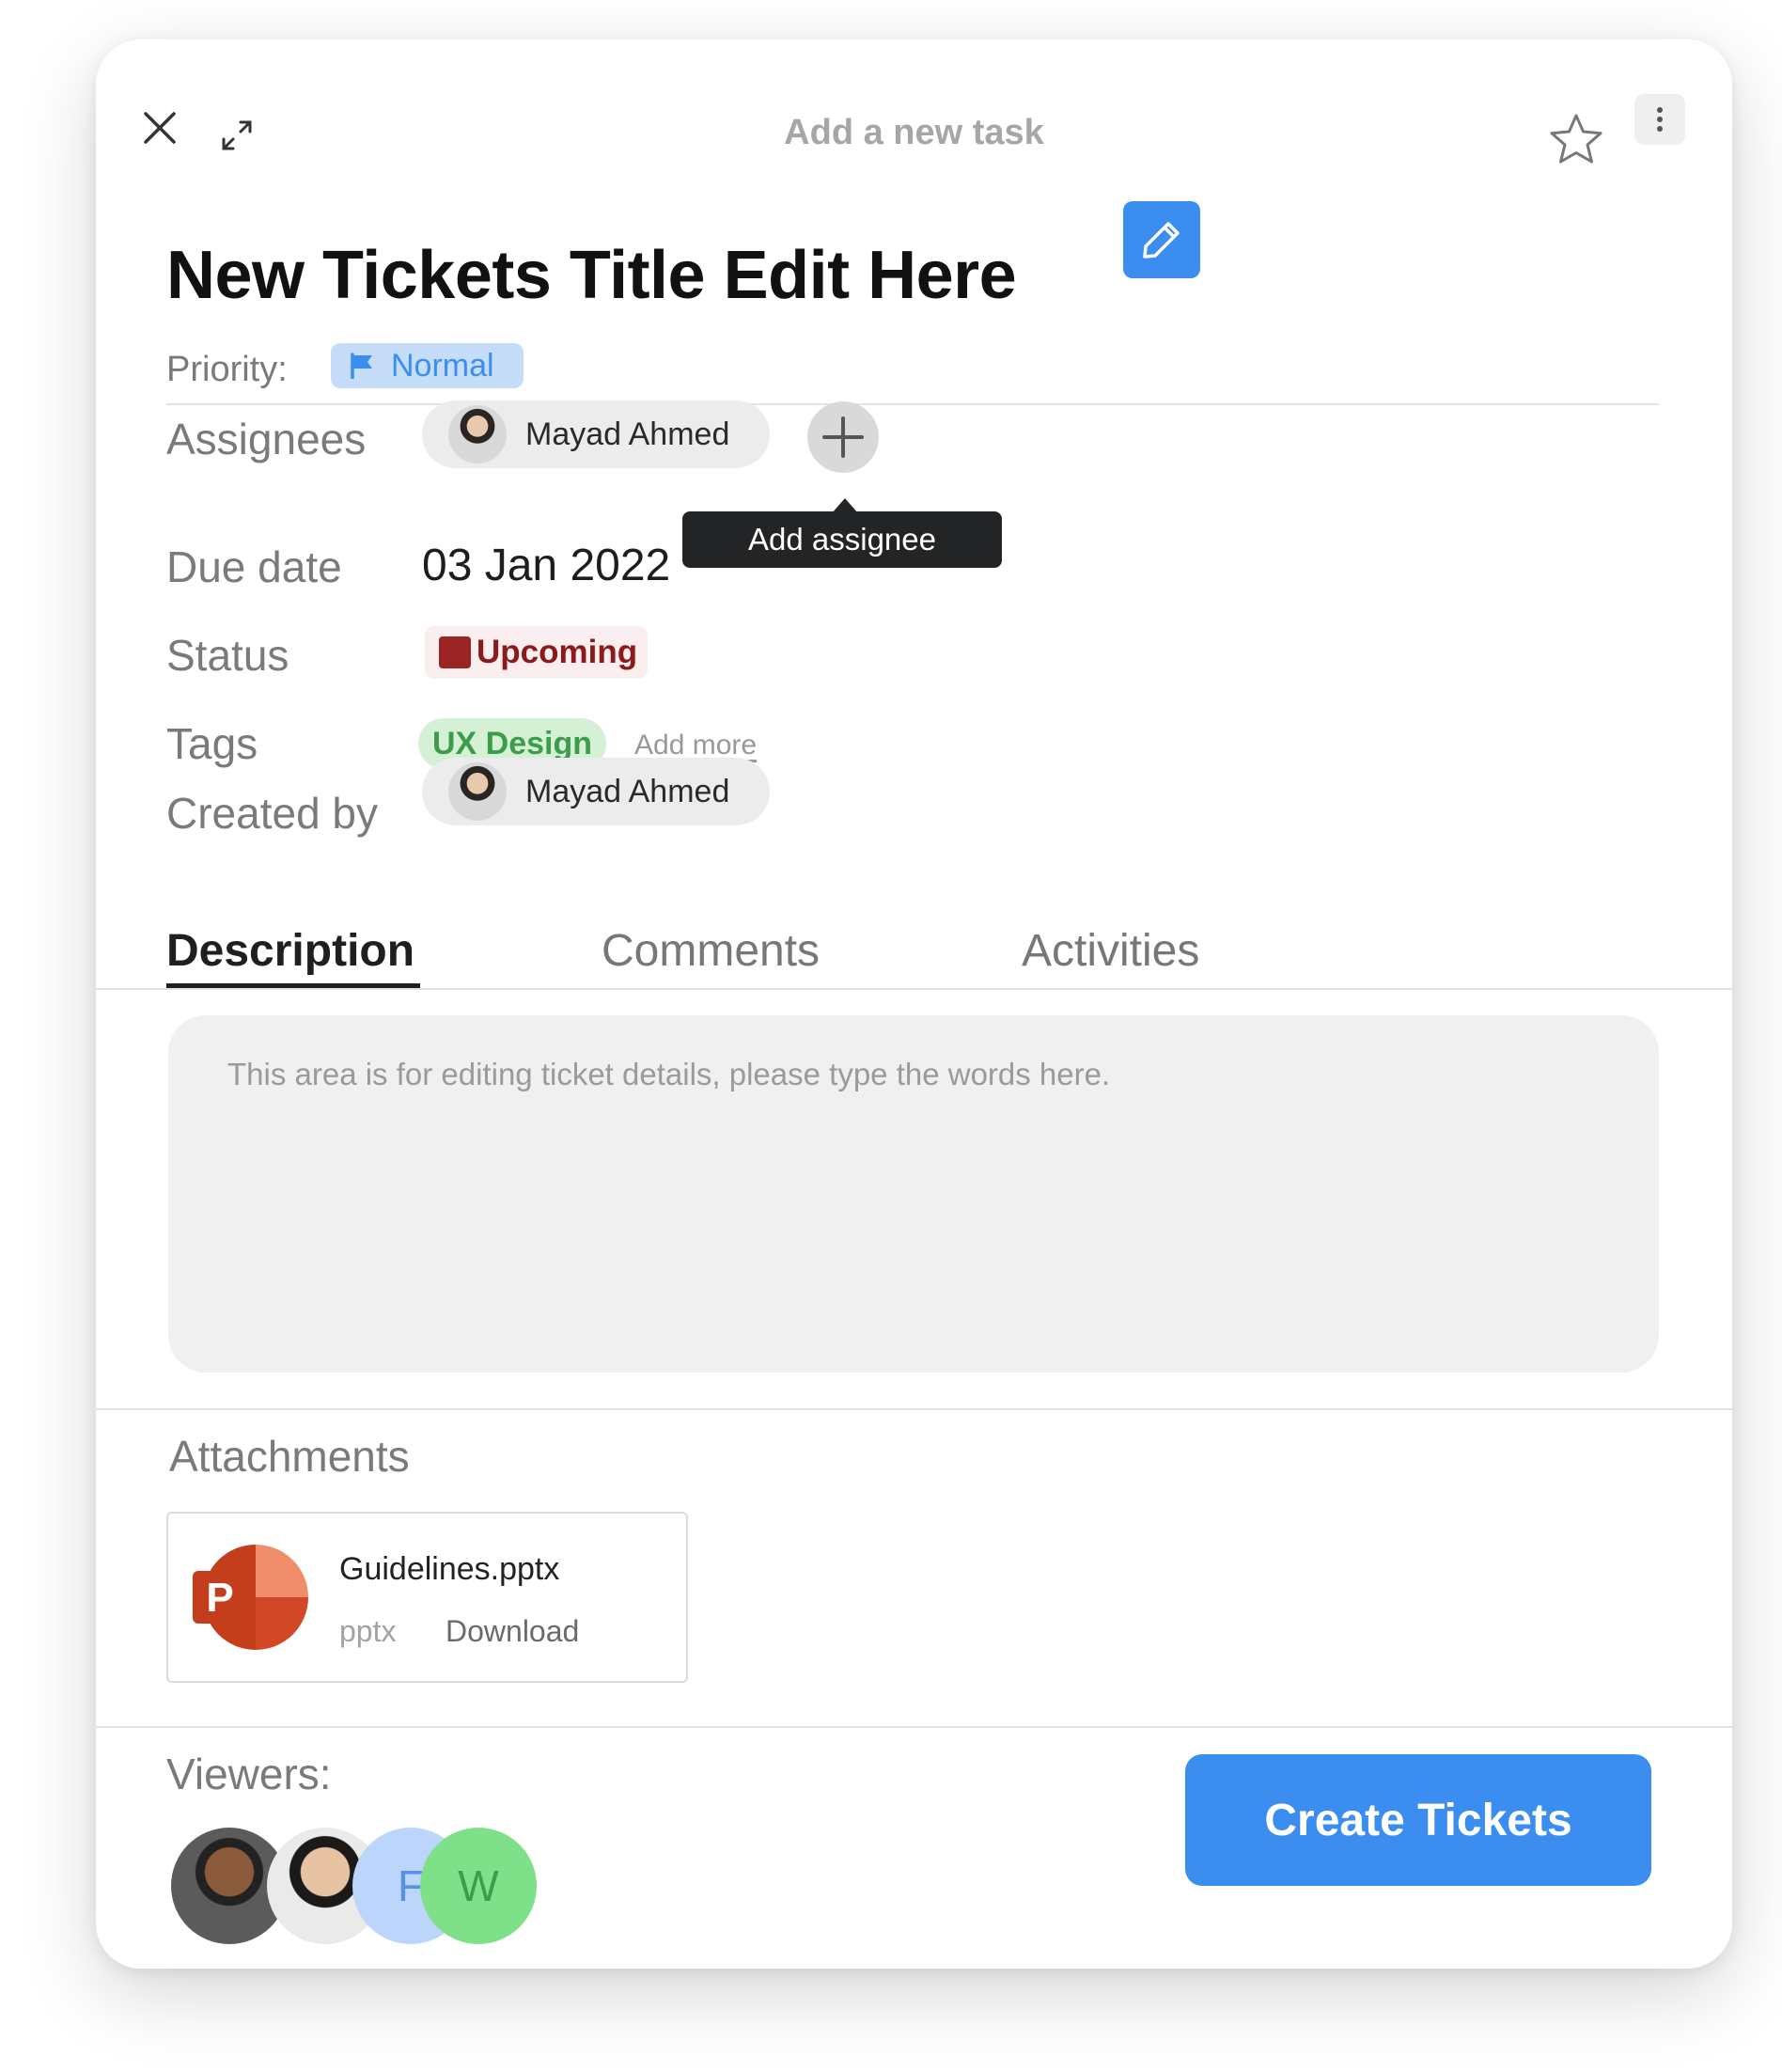 The image size is (1782, 2072). I want to click on status-label: Status, so click(227, 655).